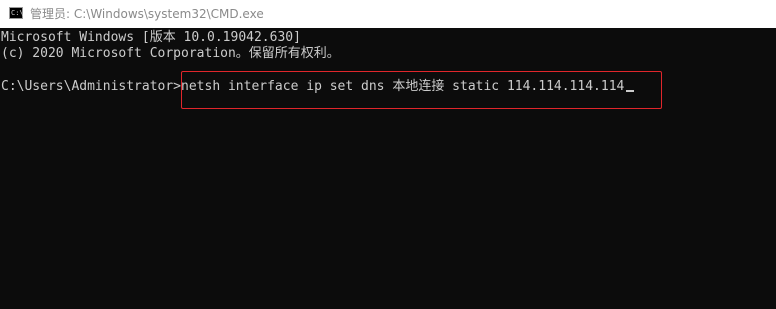  Describe the element at coordinates (388, 14) in the screenshot. I see `title-bar: C:\ 管理员: C:\Windows\system32\CMD.exe` at that location.